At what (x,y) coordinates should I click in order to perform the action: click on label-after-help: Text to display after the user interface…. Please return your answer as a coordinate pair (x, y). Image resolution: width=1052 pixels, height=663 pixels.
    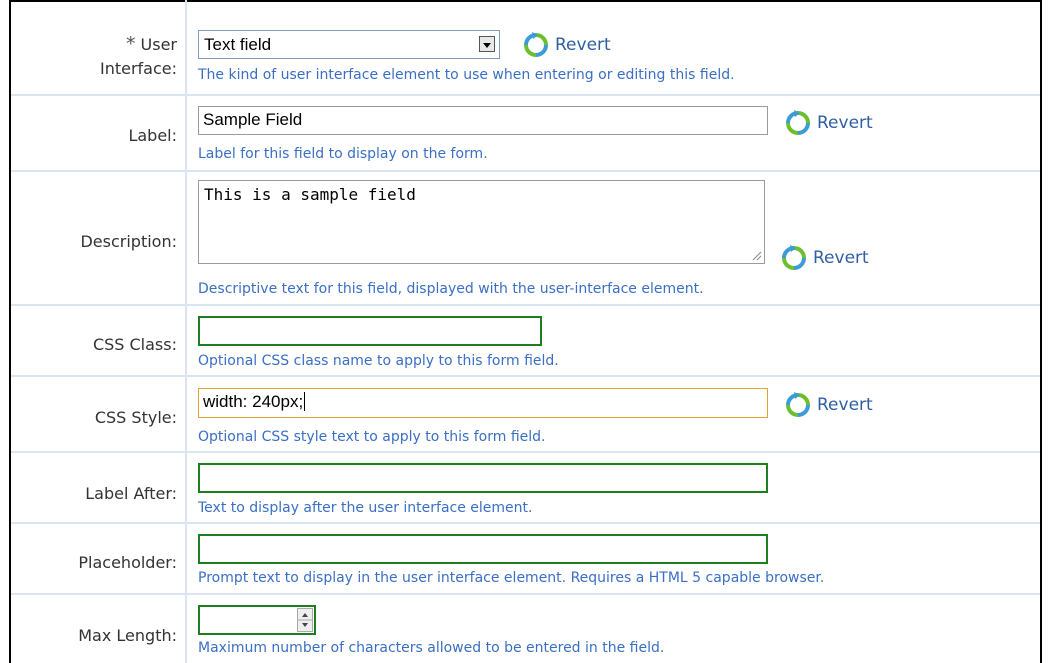
    Looking at the image, I should click on (365, 508).